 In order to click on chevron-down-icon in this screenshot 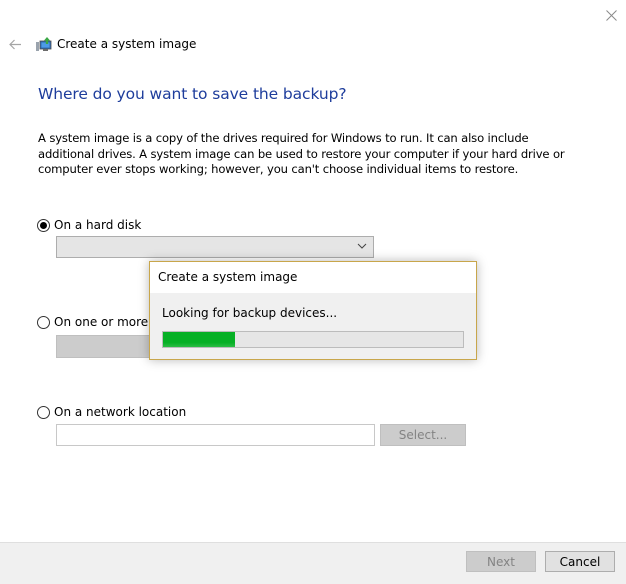, I will do `click(362, 246)`.